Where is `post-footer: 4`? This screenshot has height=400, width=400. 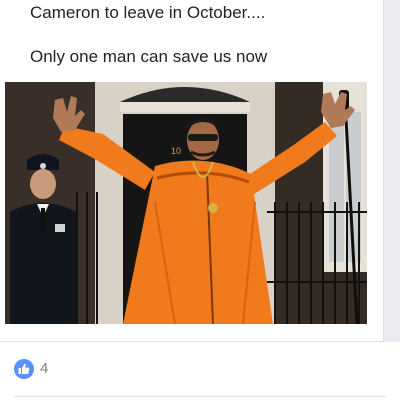 post-footer: 4 is located at coordinates (200, 371).